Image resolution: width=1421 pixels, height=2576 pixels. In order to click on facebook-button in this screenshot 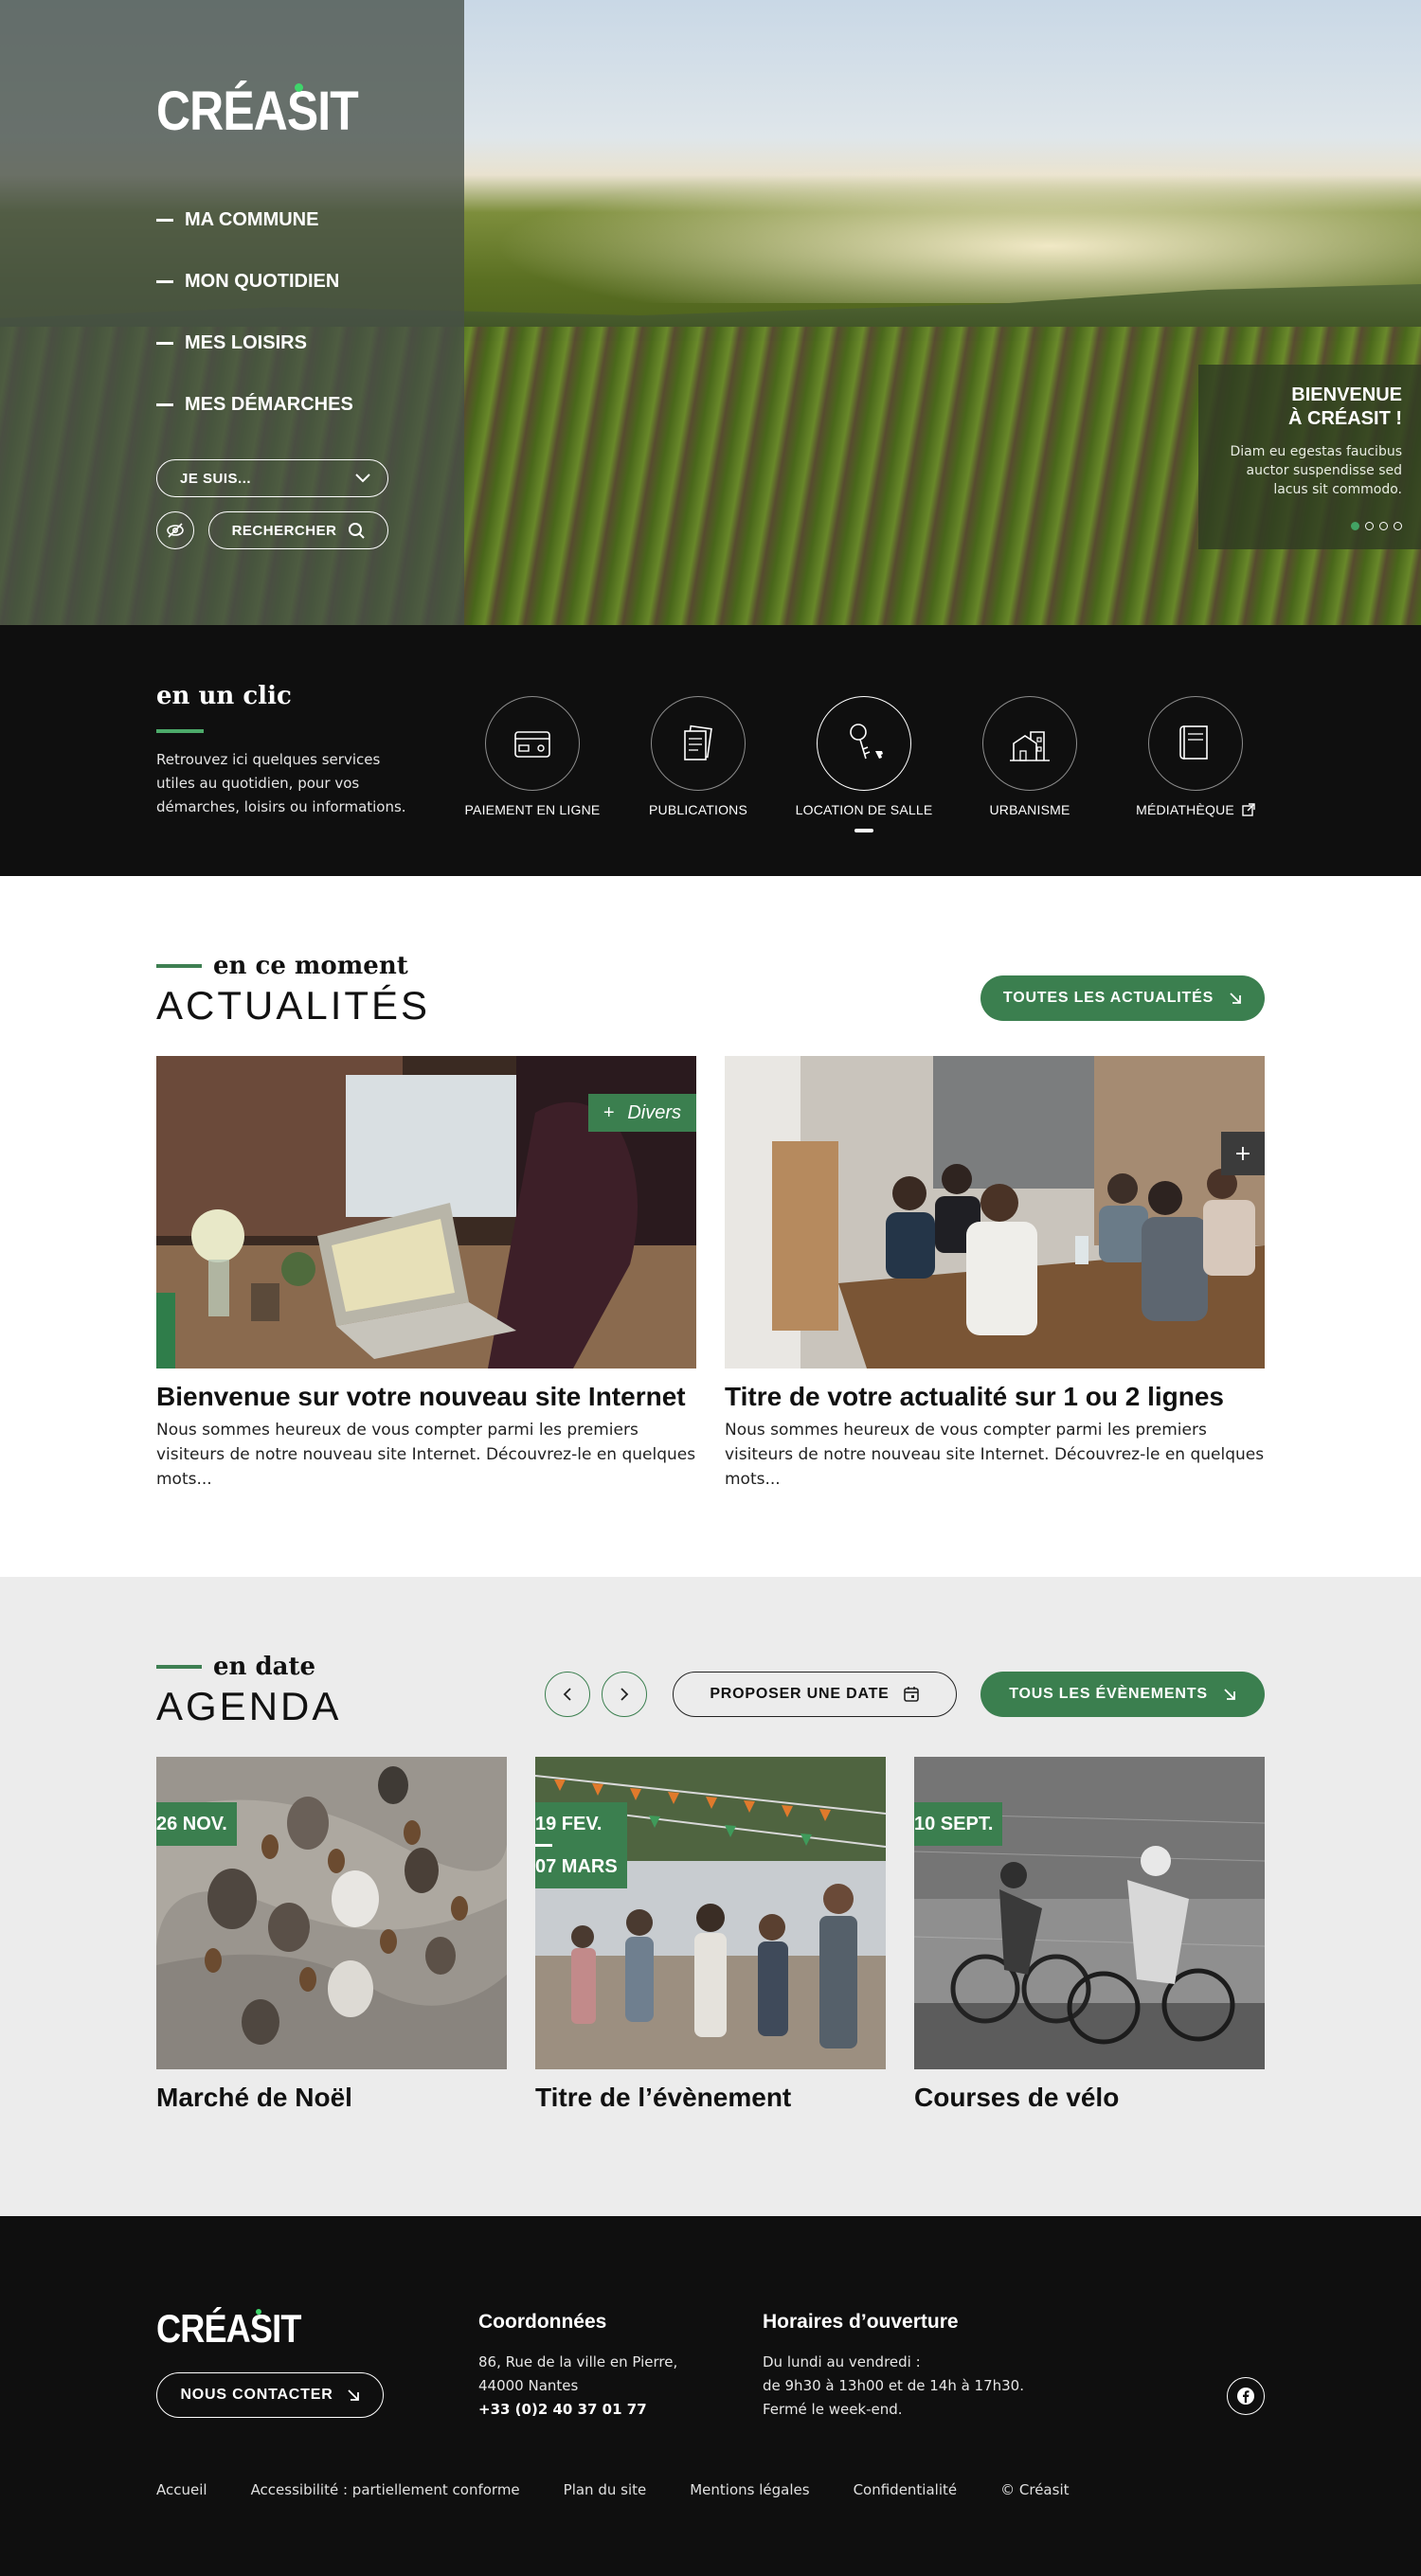, I will do `click(1246, 2396)`.